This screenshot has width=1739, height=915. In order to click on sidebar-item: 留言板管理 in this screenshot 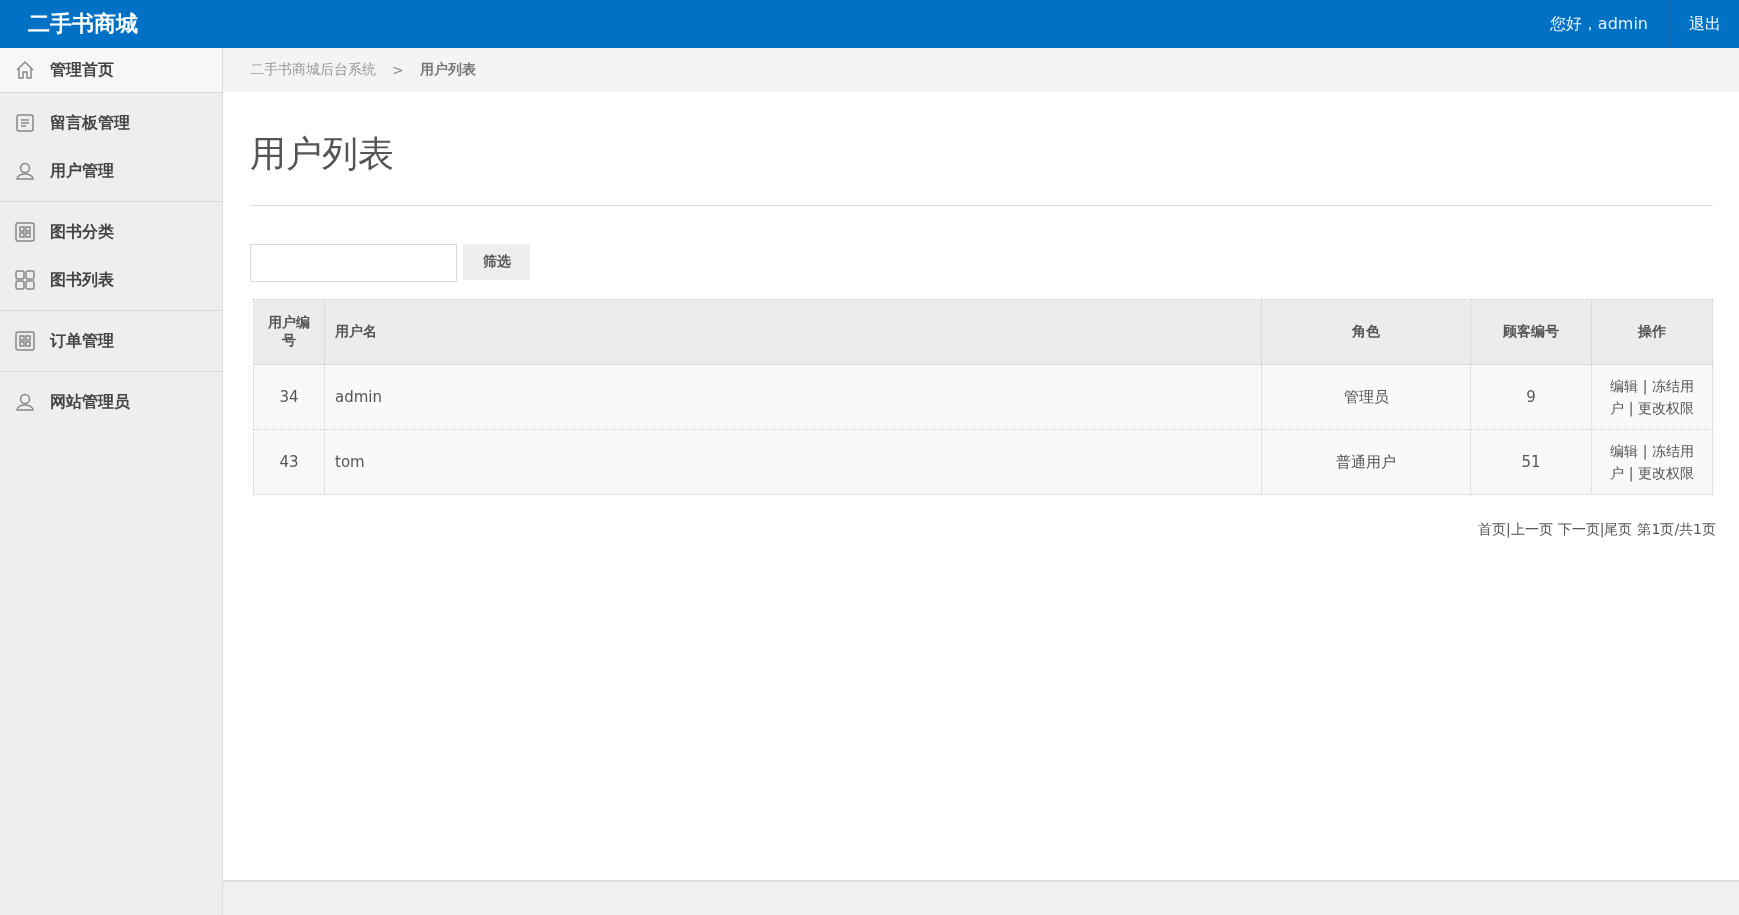, I will do `click(111, 123)`.